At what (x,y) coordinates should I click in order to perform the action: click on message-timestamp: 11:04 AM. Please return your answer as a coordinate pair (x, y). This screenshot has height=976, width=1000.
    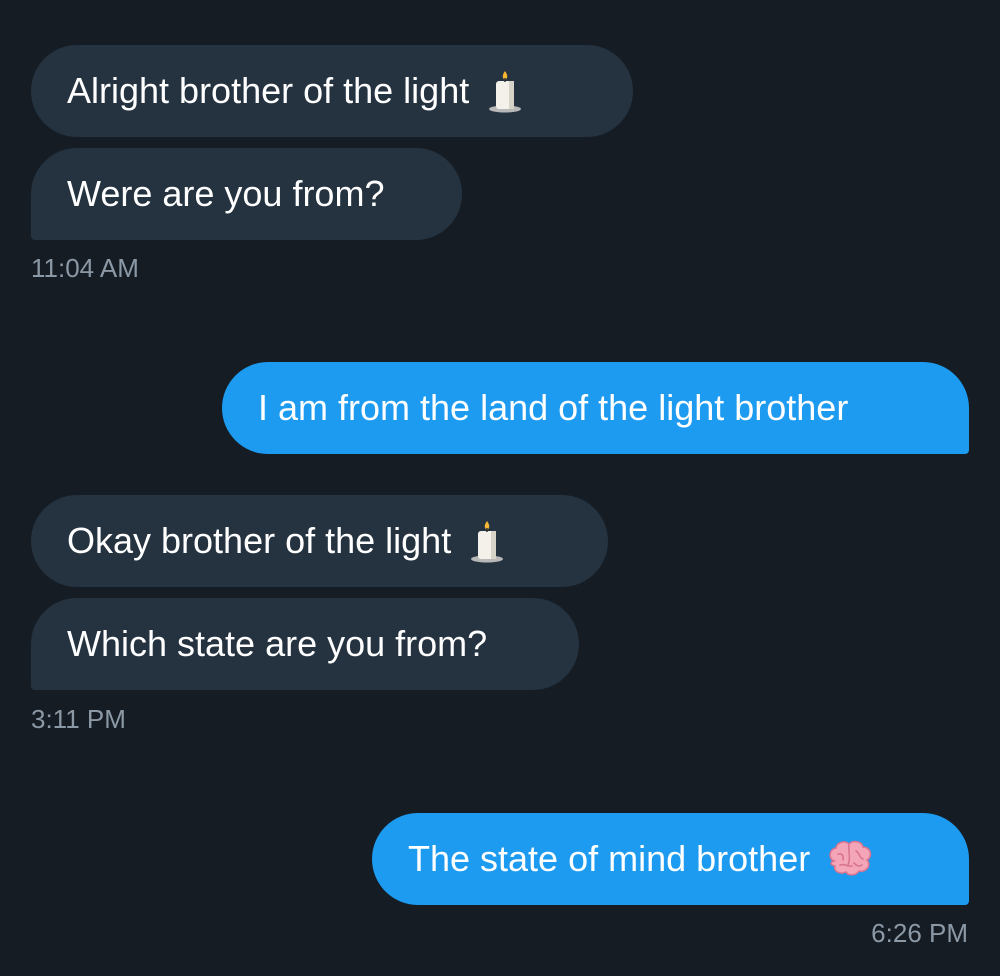
    Looking at the image, I should click on (85, 268).